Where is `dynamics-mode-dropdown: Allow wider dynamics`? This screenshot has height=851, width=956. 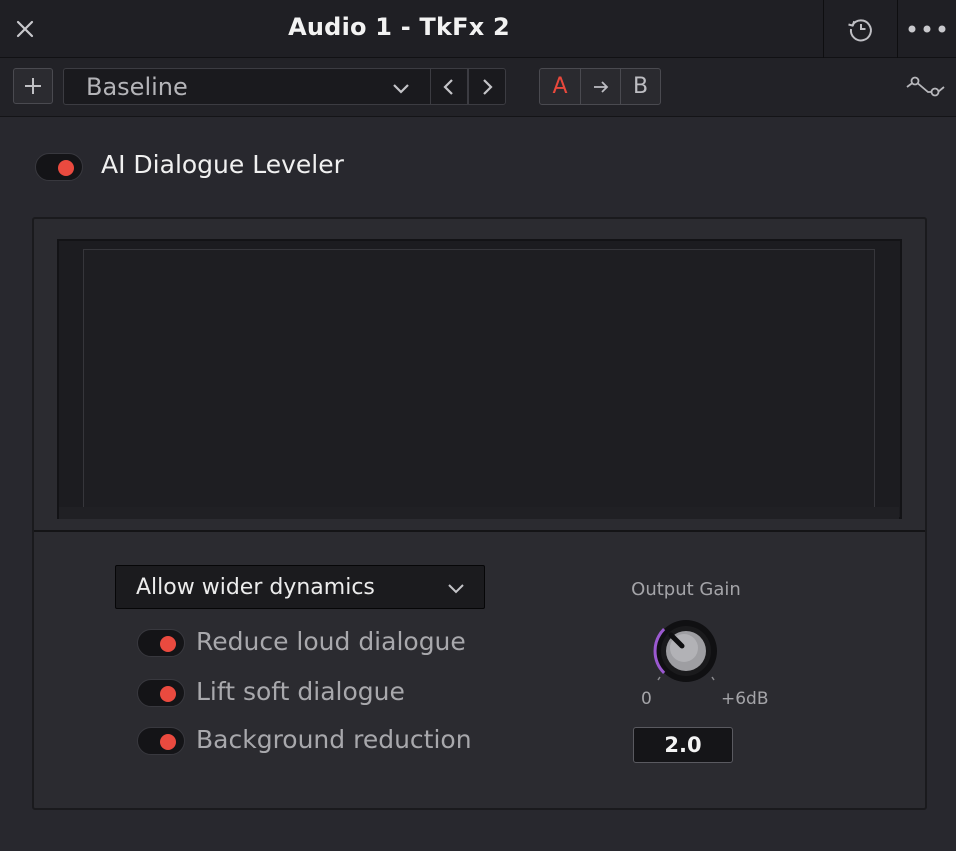
dynamics-mode-dropdown: Allow wider dynamics is located at coordinates (300, 587).